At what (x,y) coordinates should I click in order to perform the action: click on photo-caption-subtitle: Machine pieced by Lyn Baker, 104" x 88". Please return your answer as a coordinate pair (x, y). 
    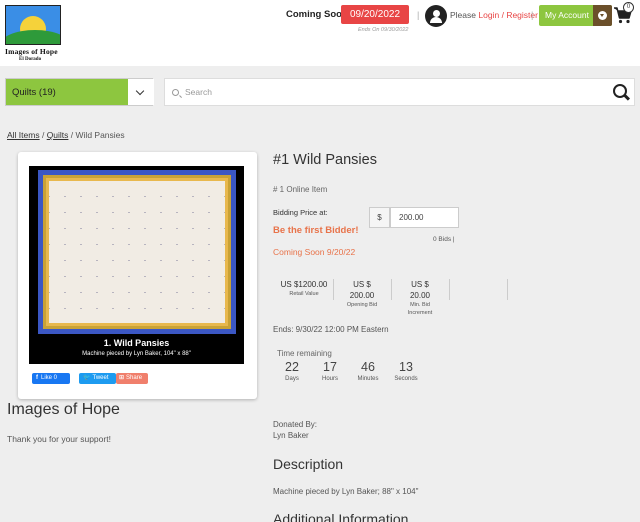
    Looking at the image, I should click on (136, 354).